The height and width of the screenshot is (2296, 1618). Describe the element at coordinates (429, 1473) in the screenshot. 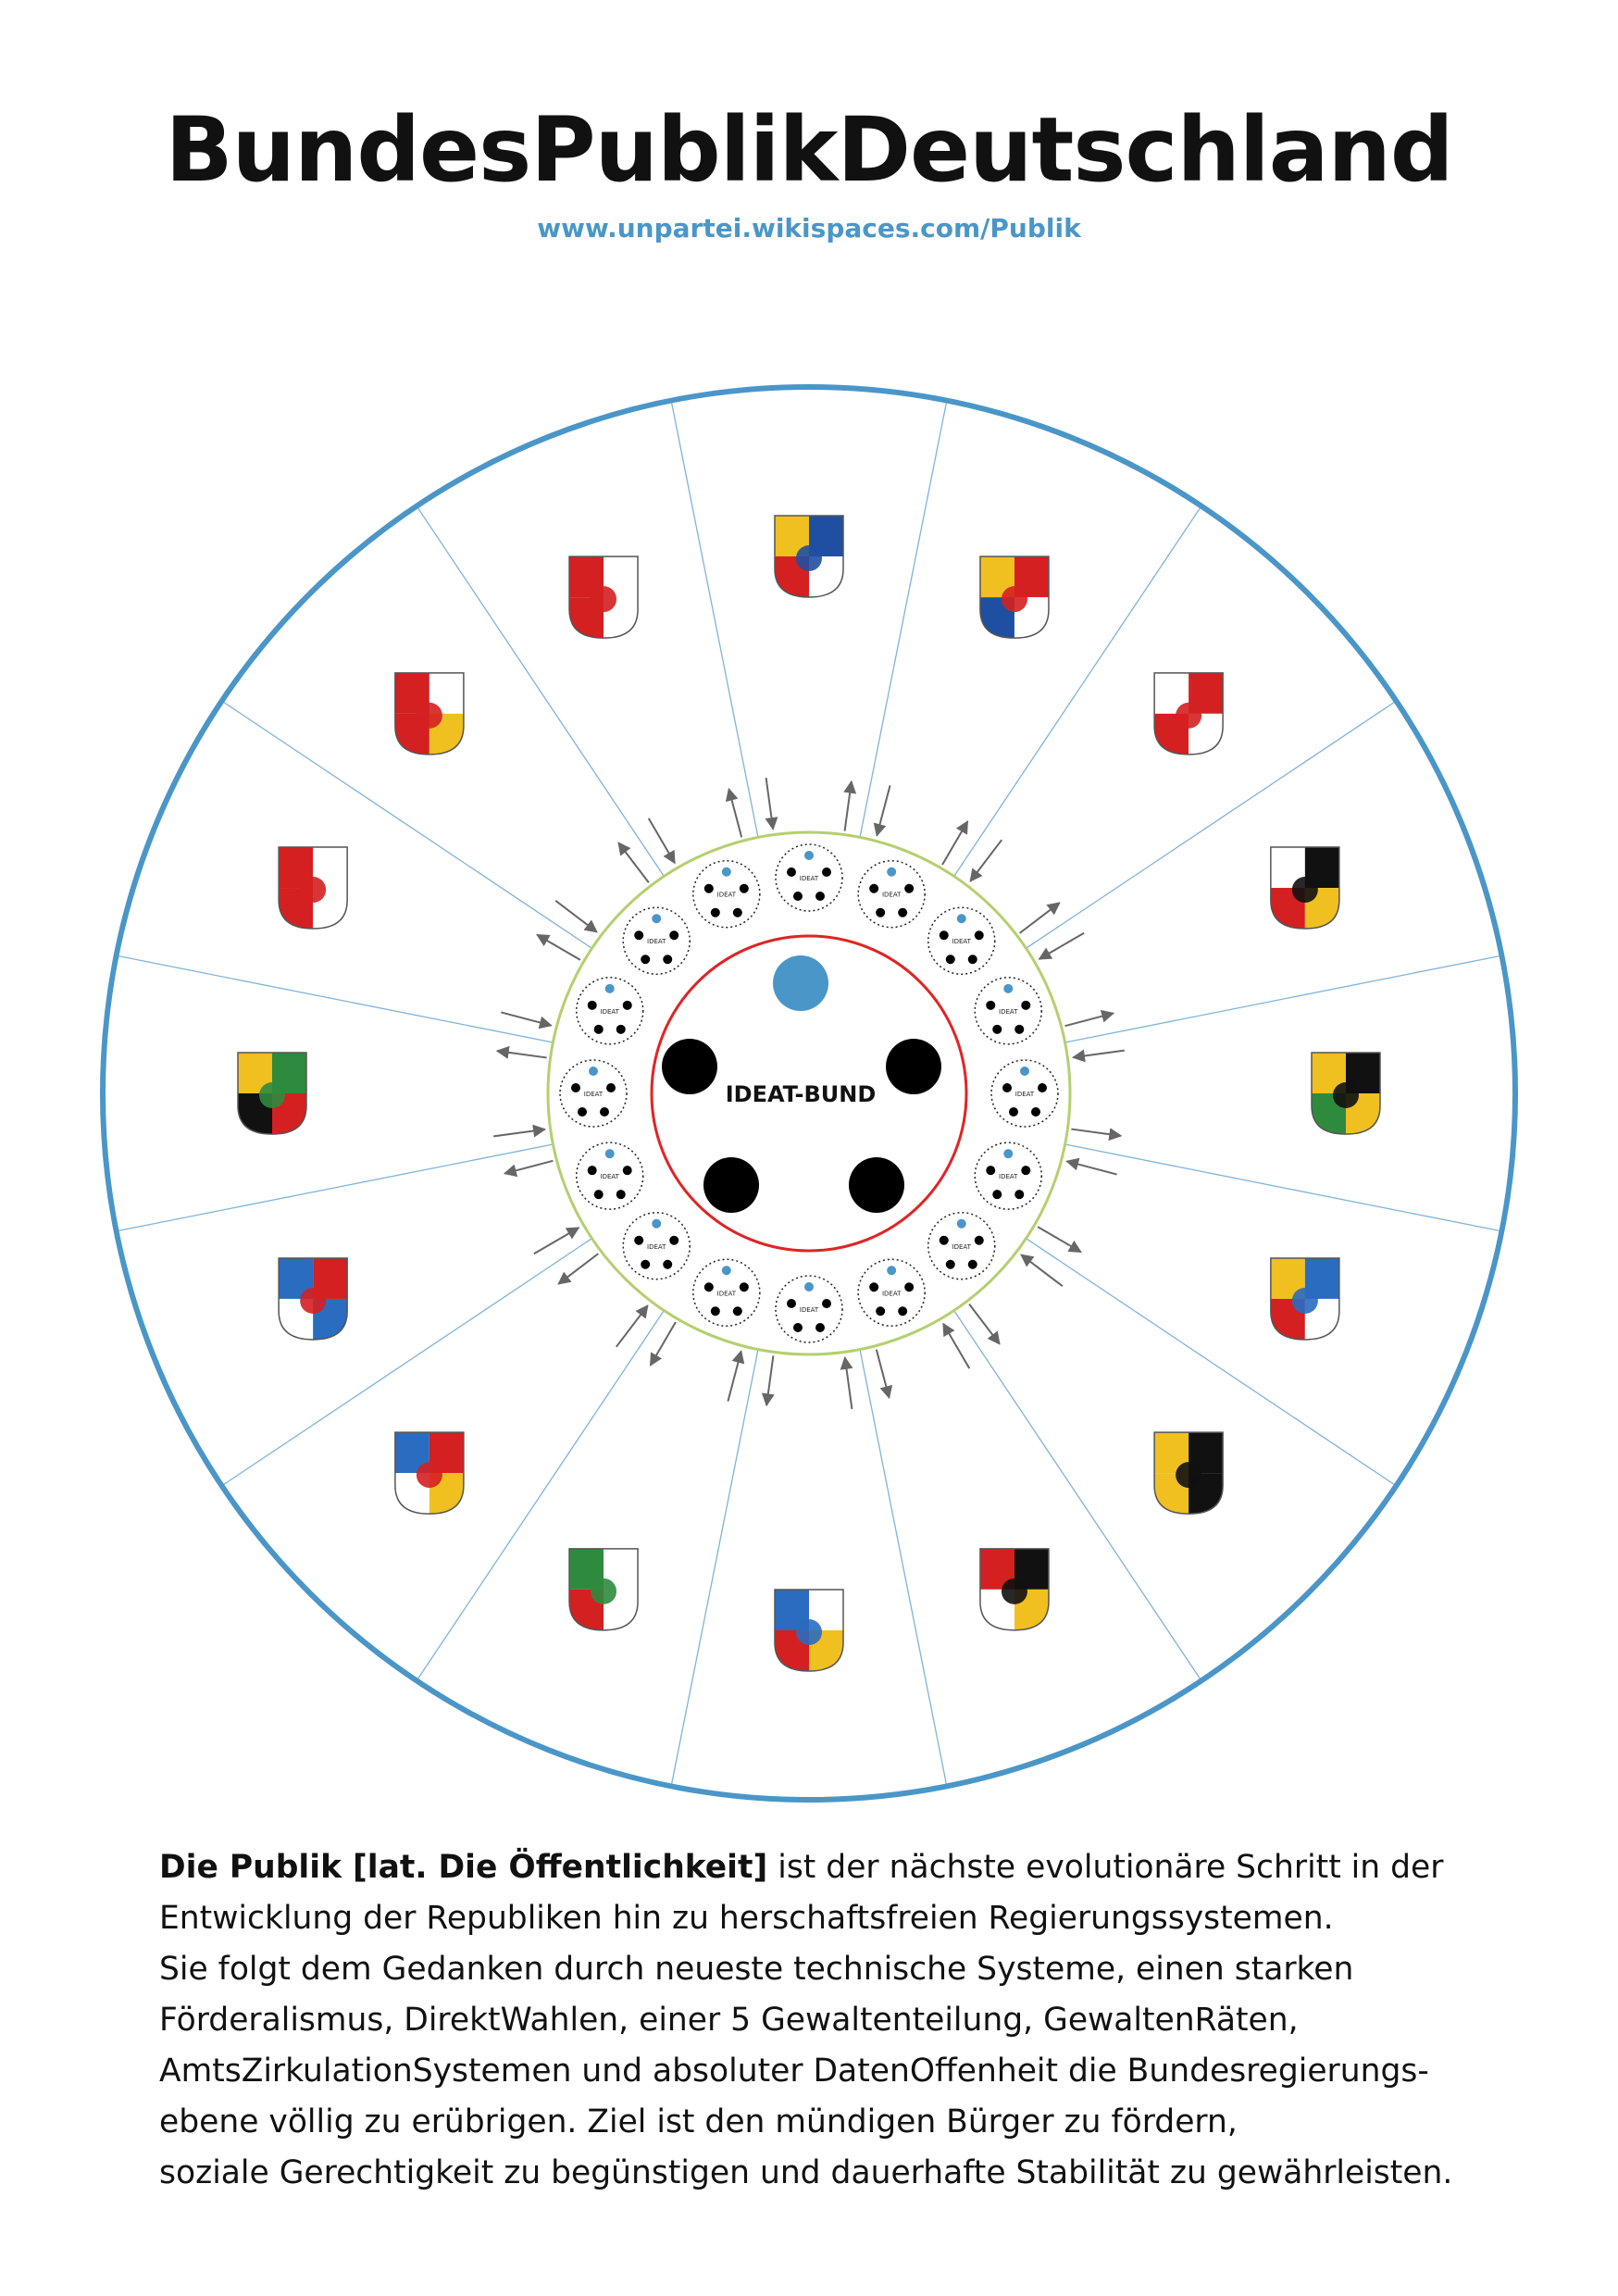

I see `coat-of-arms-hessen` at that location.